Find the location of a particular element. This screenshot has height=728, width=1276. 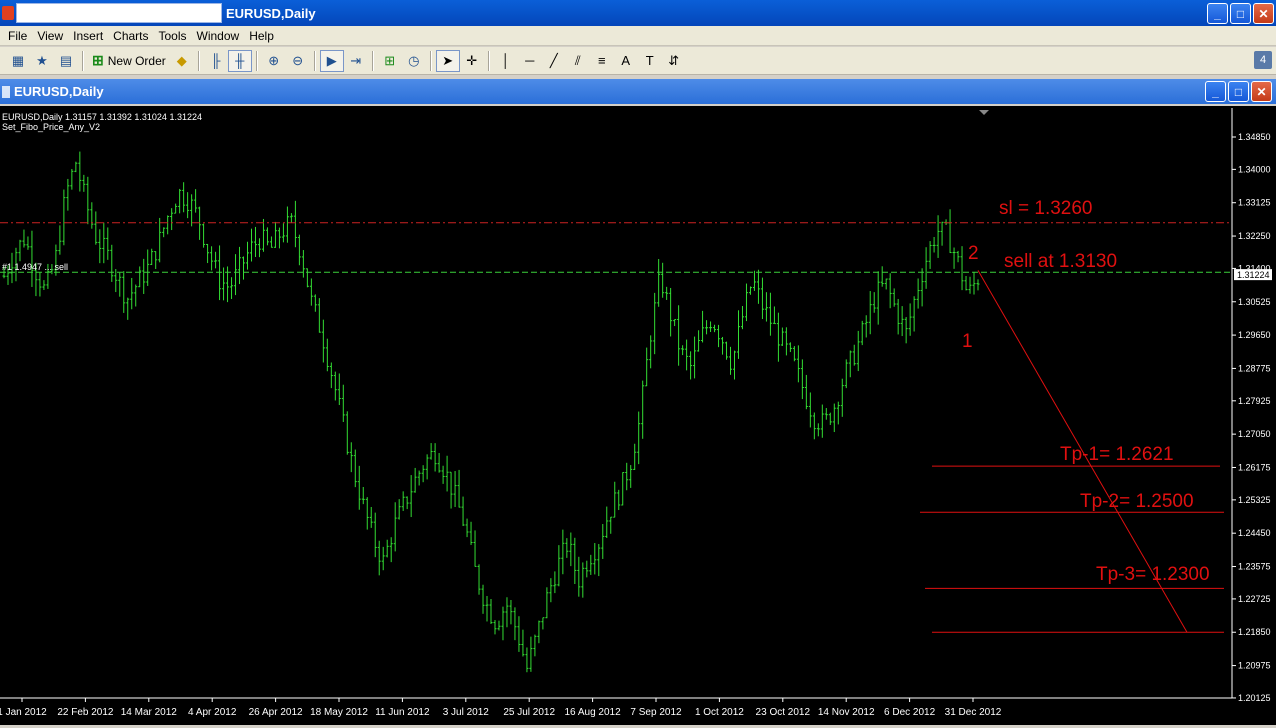

price-tick-label: 1.28775 is located at coordinates (1254, 368).